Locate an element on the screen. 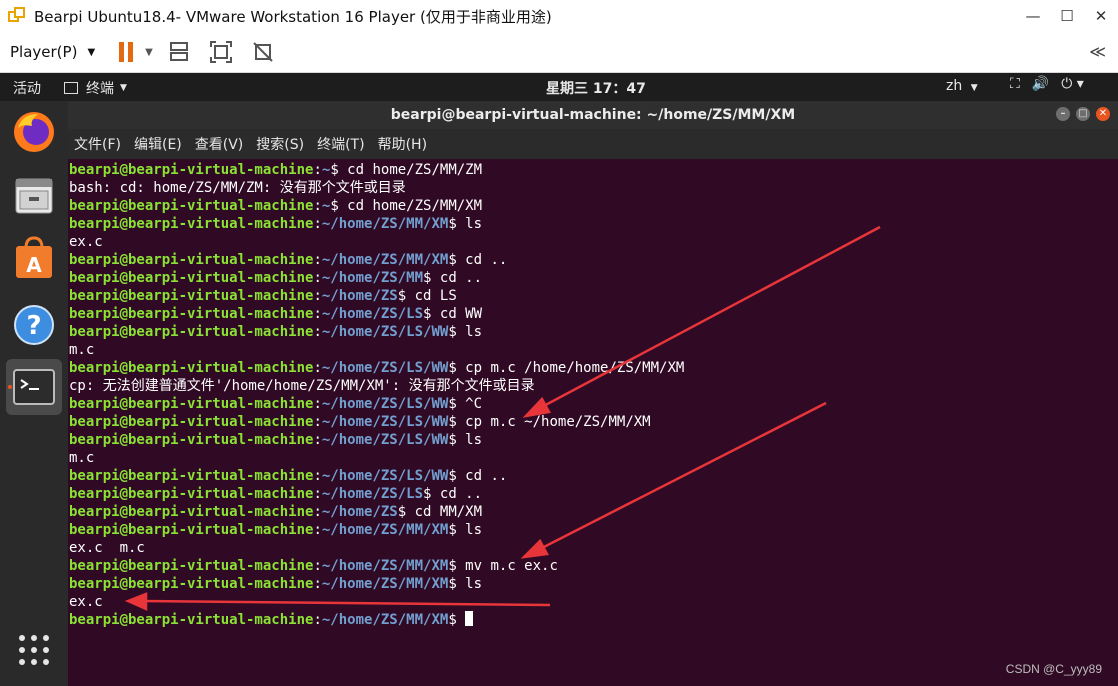 The width and height of the screenshot is (1118, 686). watermark: CSDN @C_yyy89 is located at coordinates (1053, 669).